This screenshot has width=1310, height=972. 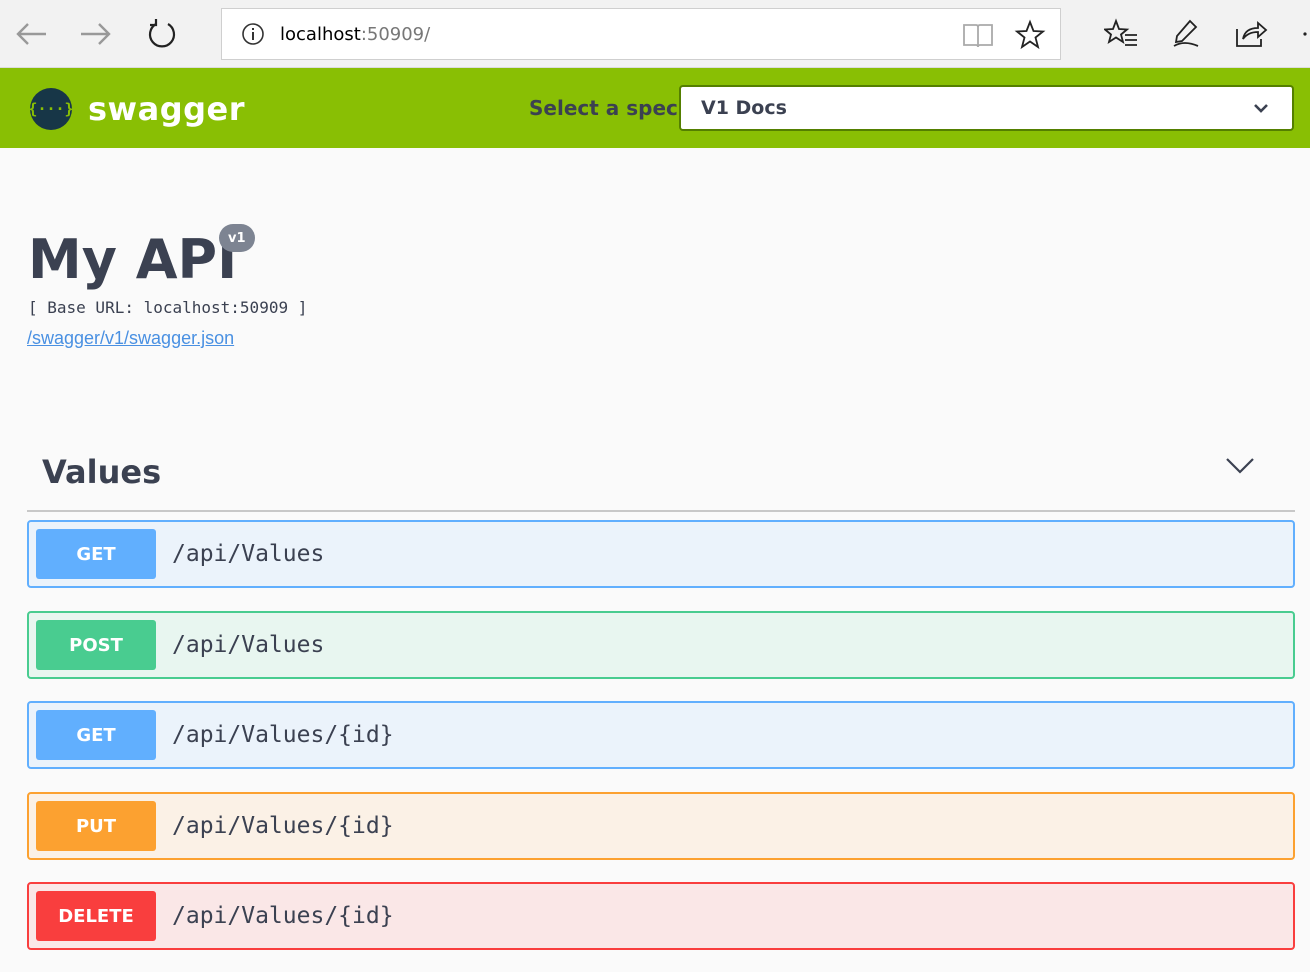 What do you see at coordinates (641, 34) in the screenshot?
I see `address-bar: localhost:50909/` at bounding box center [641, 34].